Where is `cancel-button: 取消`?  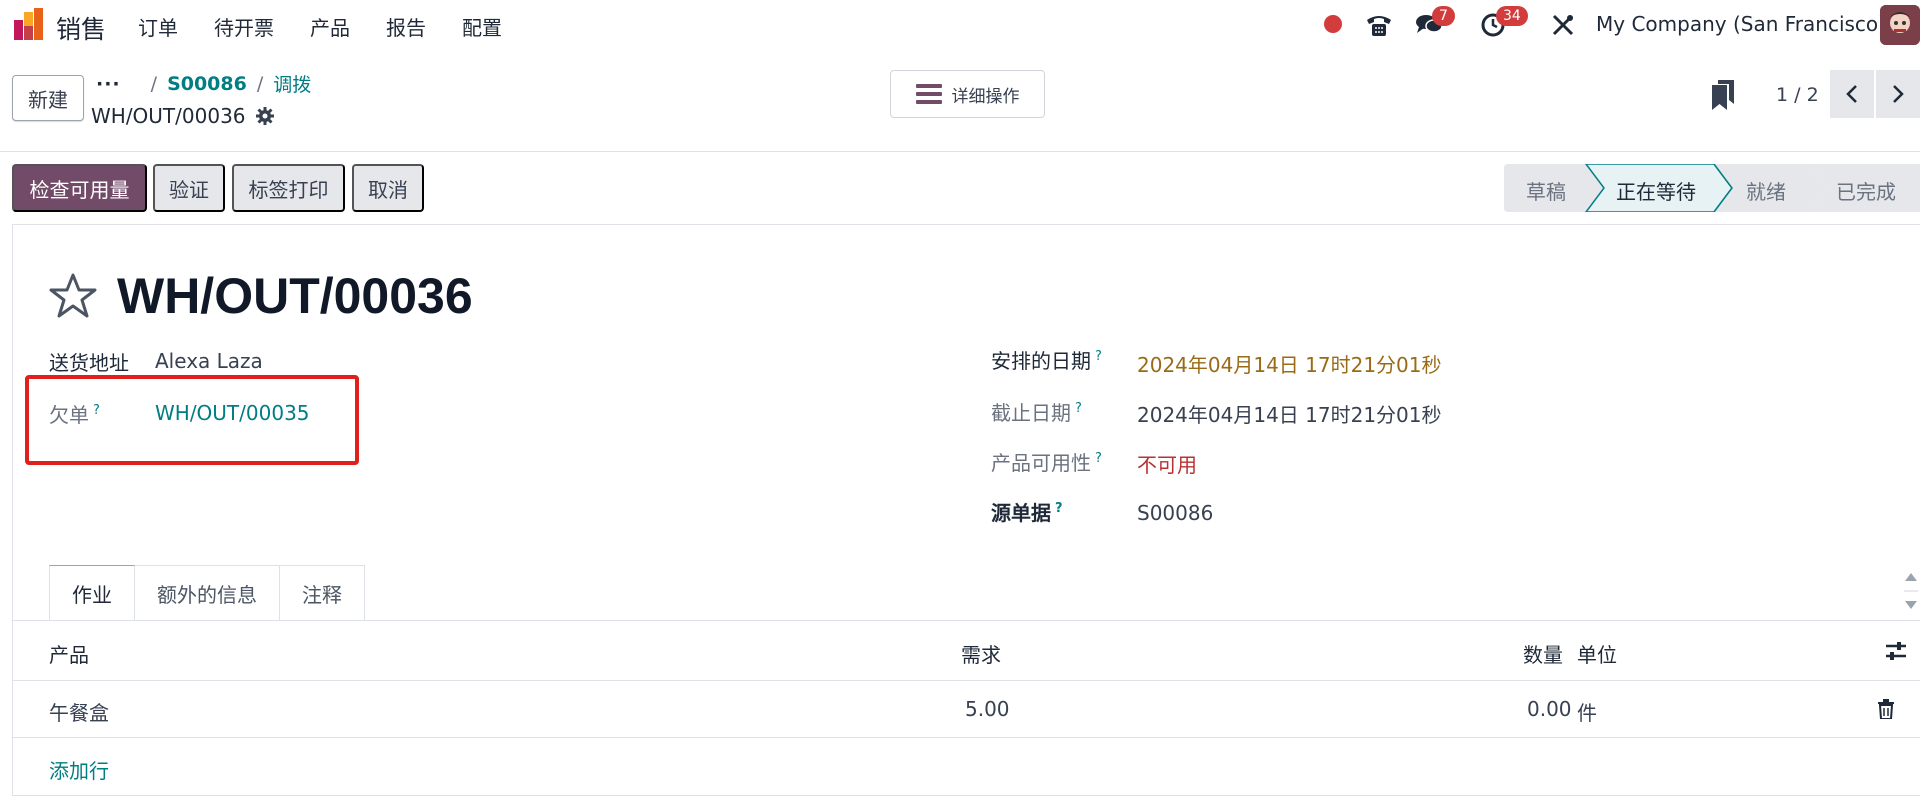
cancel-button: 取消 is located at coordinates (388, 188).